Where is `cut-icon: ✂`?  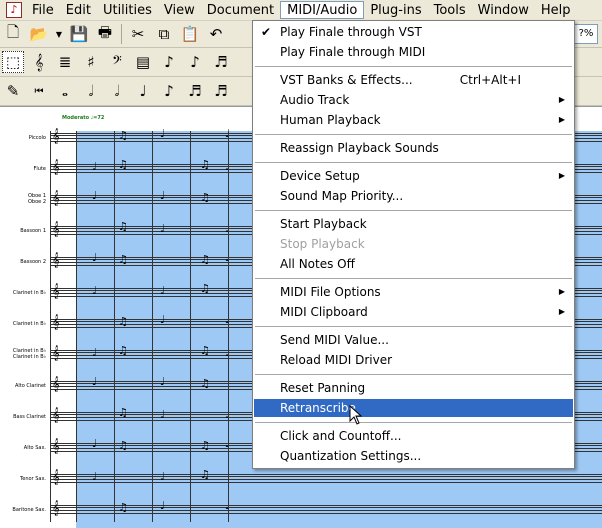 cut-icon: ✂ is located at coordinates (138, 34).